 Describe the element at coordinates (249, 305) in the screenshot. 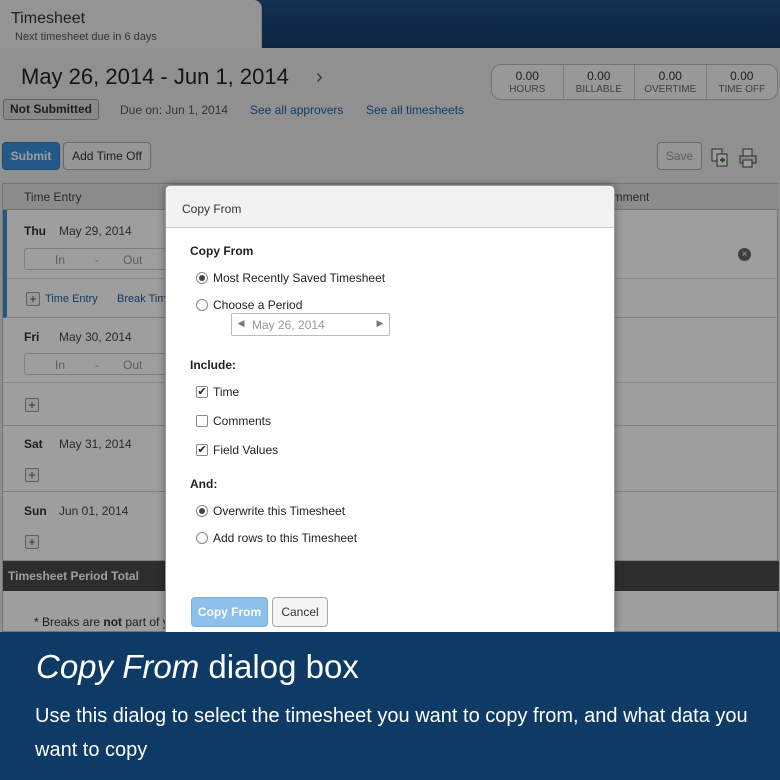

I see `option-choose-period: Choose a Period` at that location.